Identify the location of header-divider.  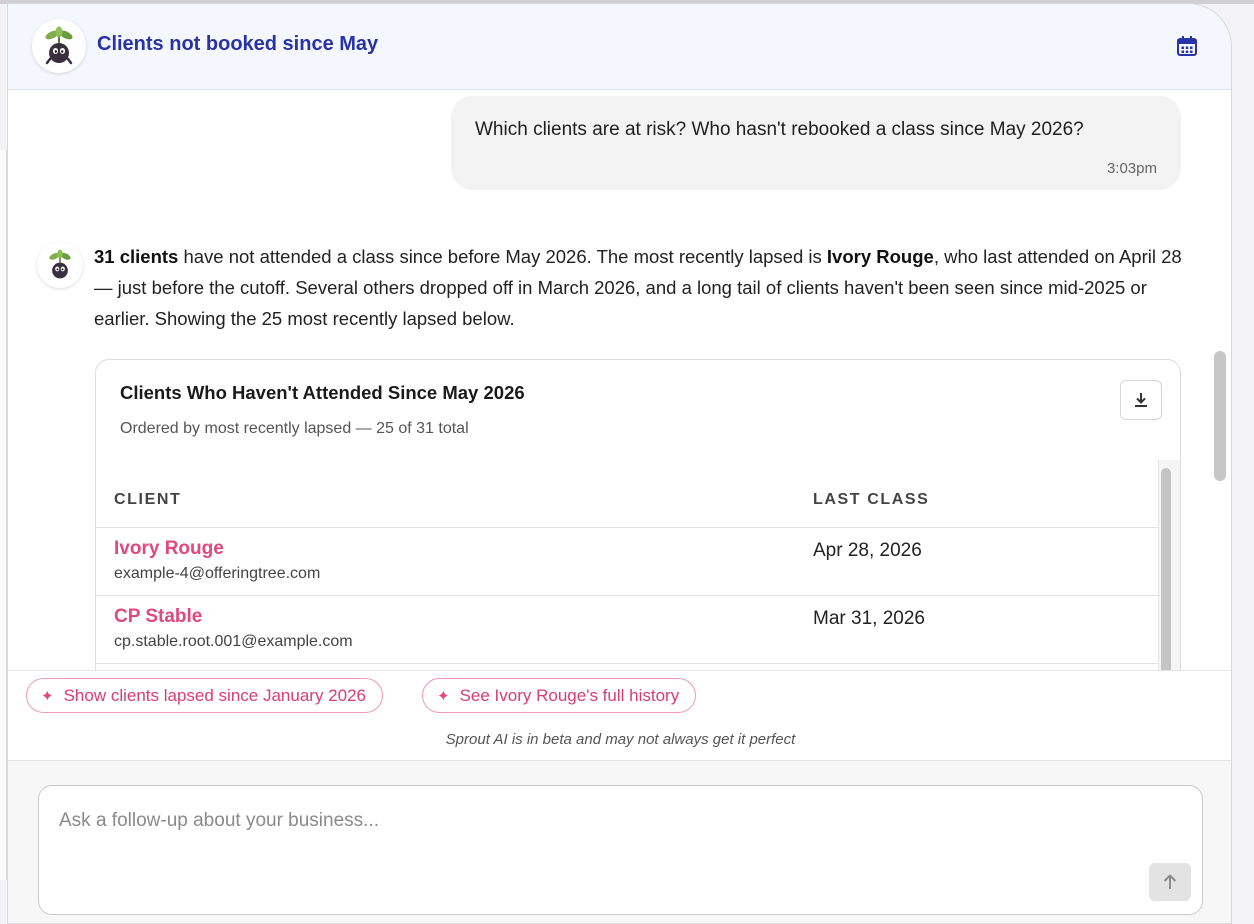
(627, 527).